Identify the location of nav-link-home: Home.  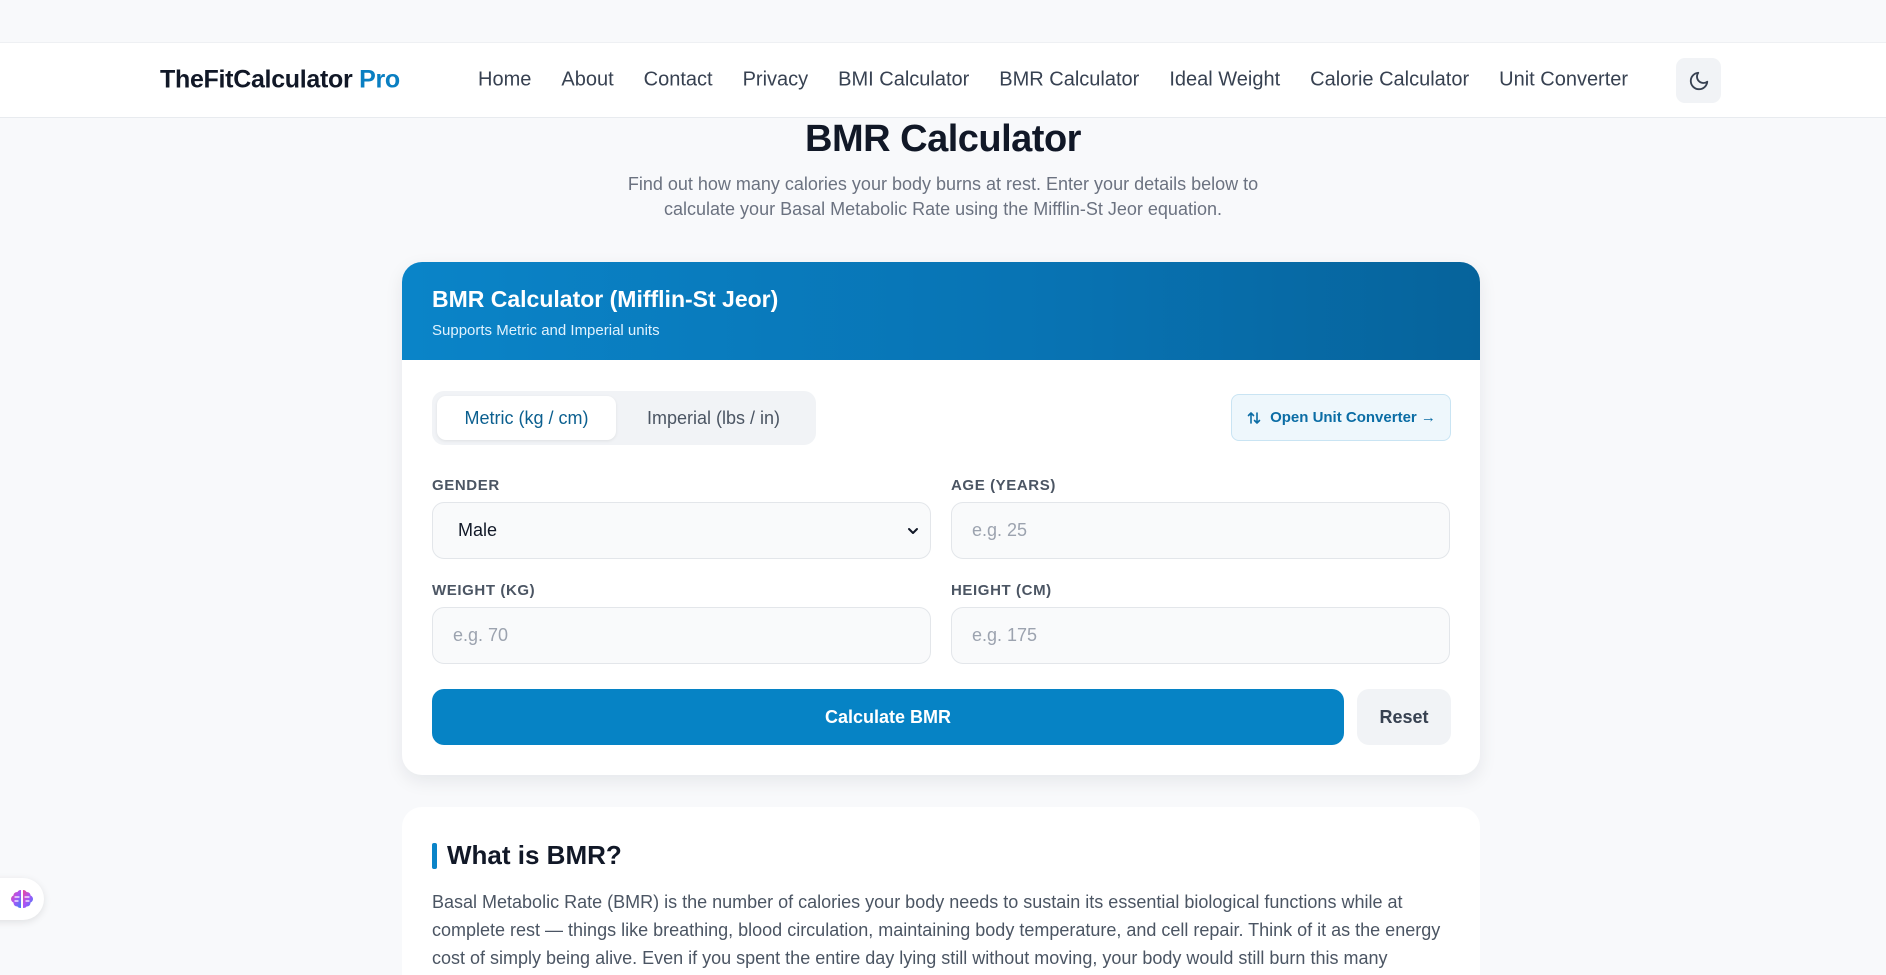
(504, 80).